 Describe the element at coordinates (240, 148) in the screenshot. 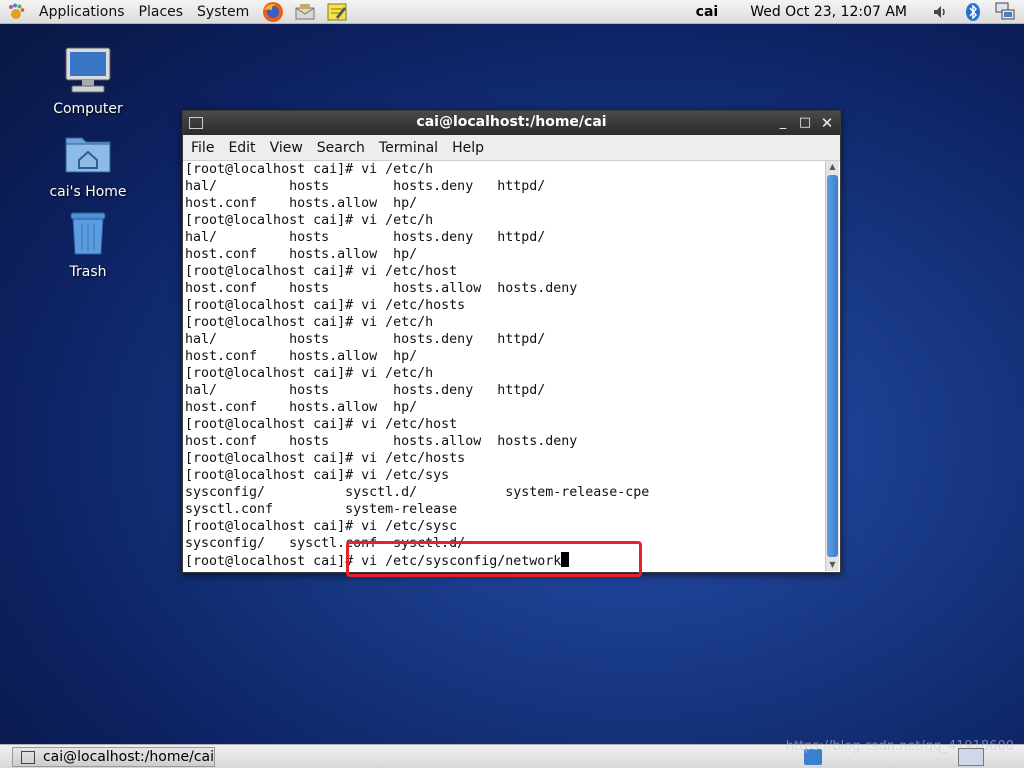

I see `menu-edit: Edit` at that location.